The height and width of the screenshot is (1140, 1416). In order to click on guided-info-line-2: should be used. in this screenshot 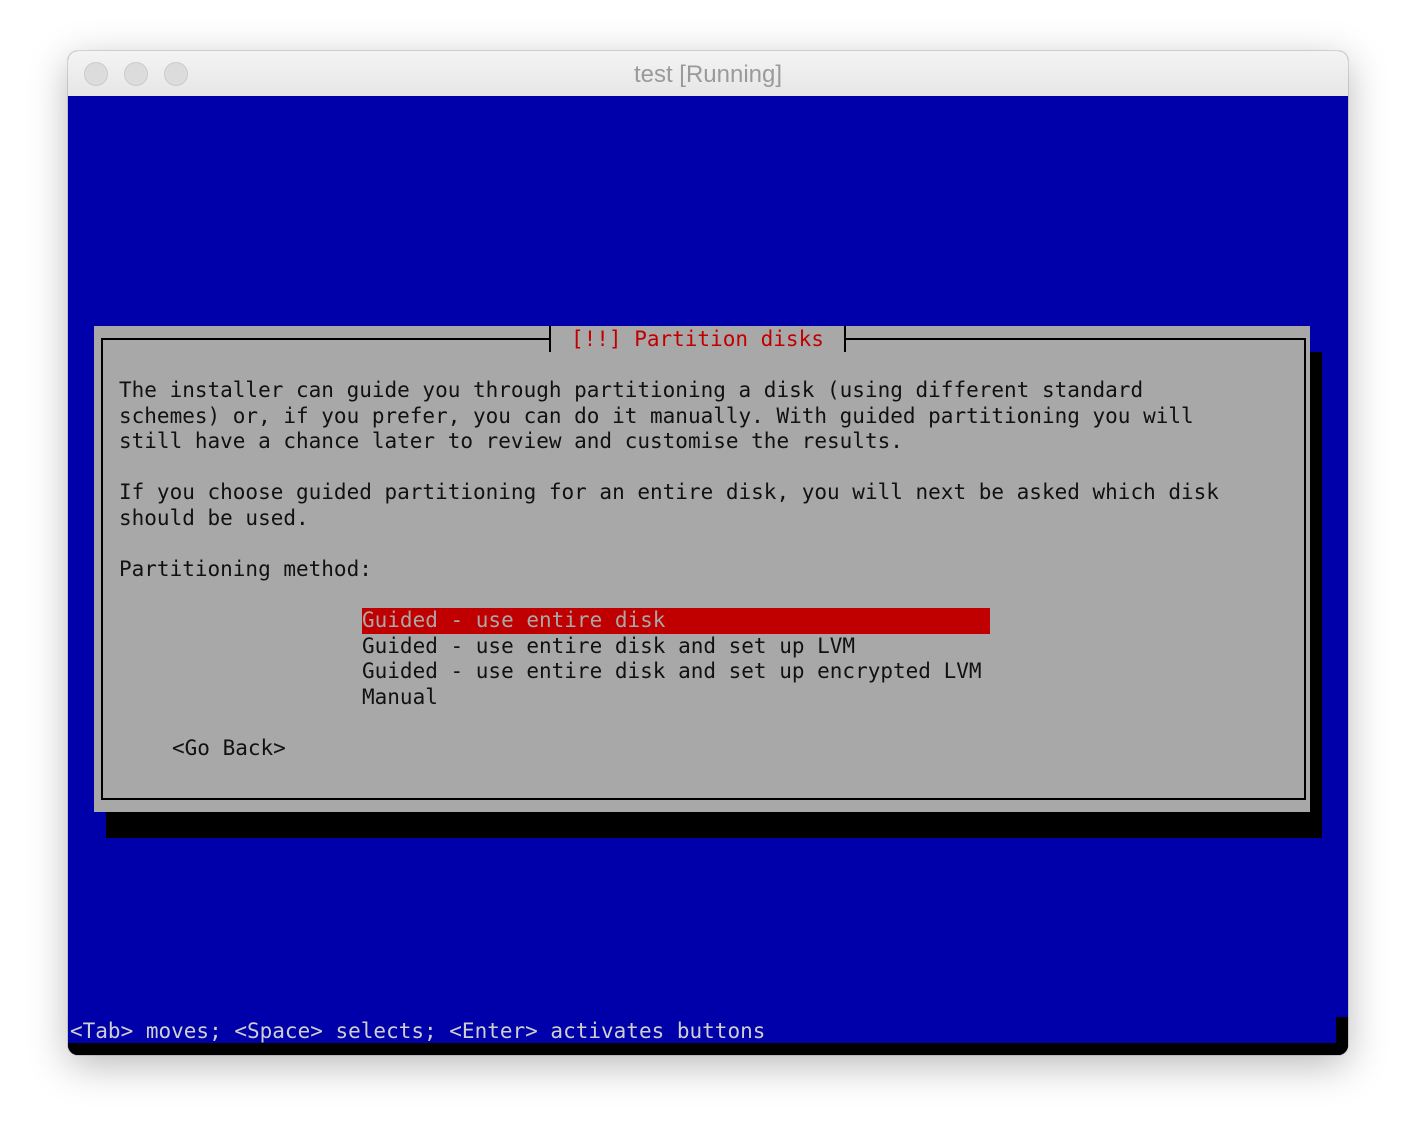, I will do `click(214, 518)`.